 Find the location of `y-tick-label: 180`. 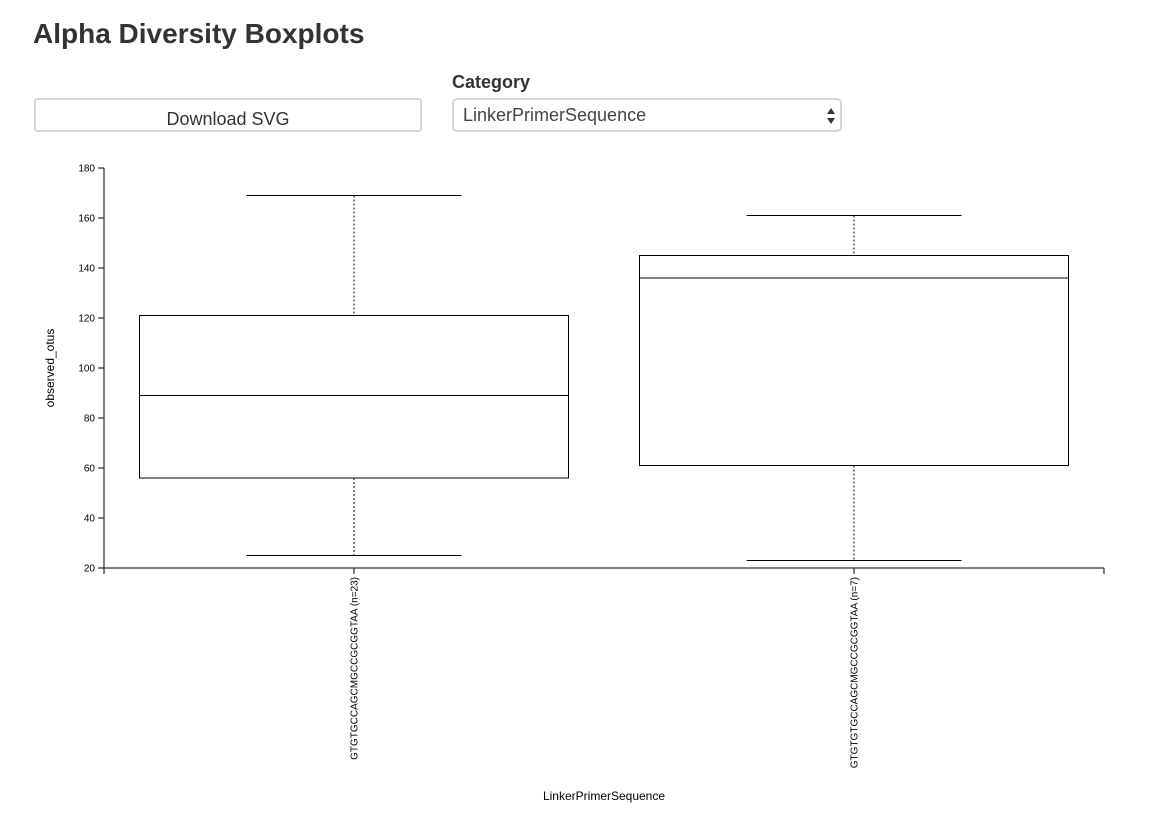

y-tick-label: 180 is located at coordinates (86, 169).